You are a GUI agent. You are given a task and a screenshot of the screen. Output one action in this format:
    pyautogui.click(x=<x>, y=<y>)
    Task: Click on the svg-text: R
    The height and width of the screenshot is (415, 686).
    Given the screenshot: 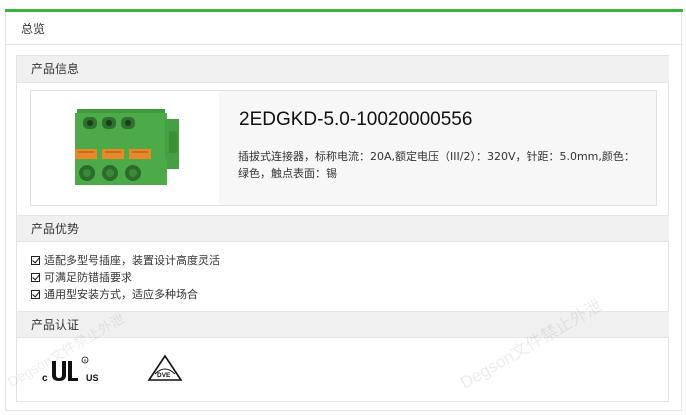 What is the action you would take?
    pyautogui.click(x=85, y=360)
    